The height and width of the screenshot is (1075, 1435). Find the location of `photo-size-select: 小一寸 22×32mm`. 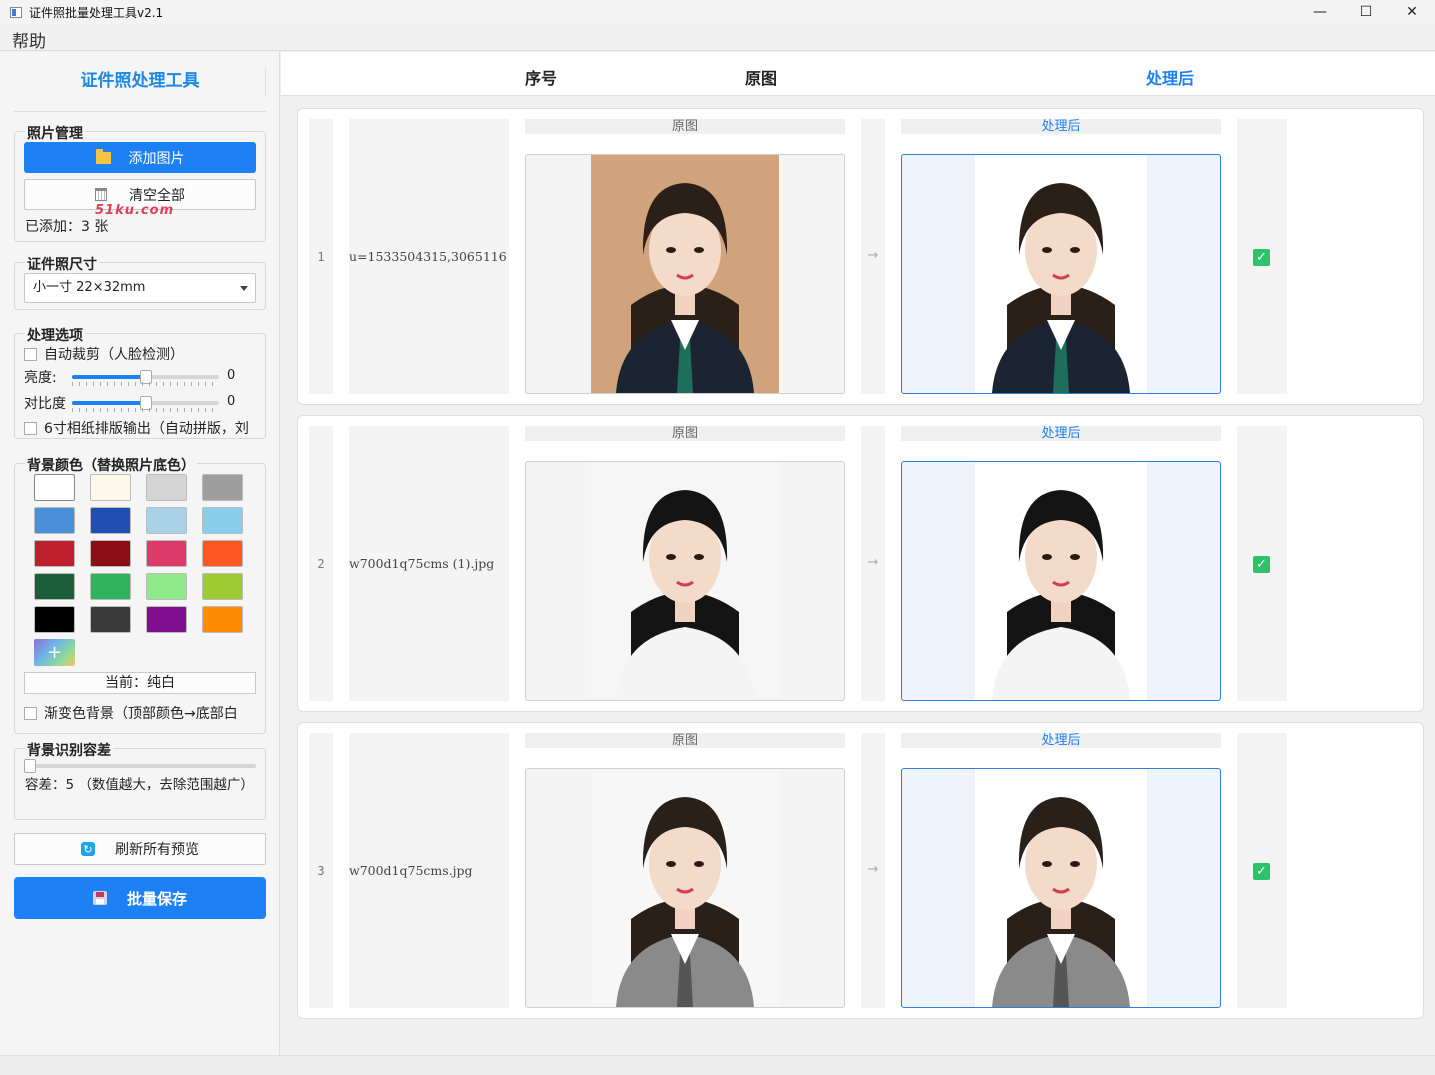

photo-size-select: 小一寸 22×32mm is located at coordinates (140, 288).